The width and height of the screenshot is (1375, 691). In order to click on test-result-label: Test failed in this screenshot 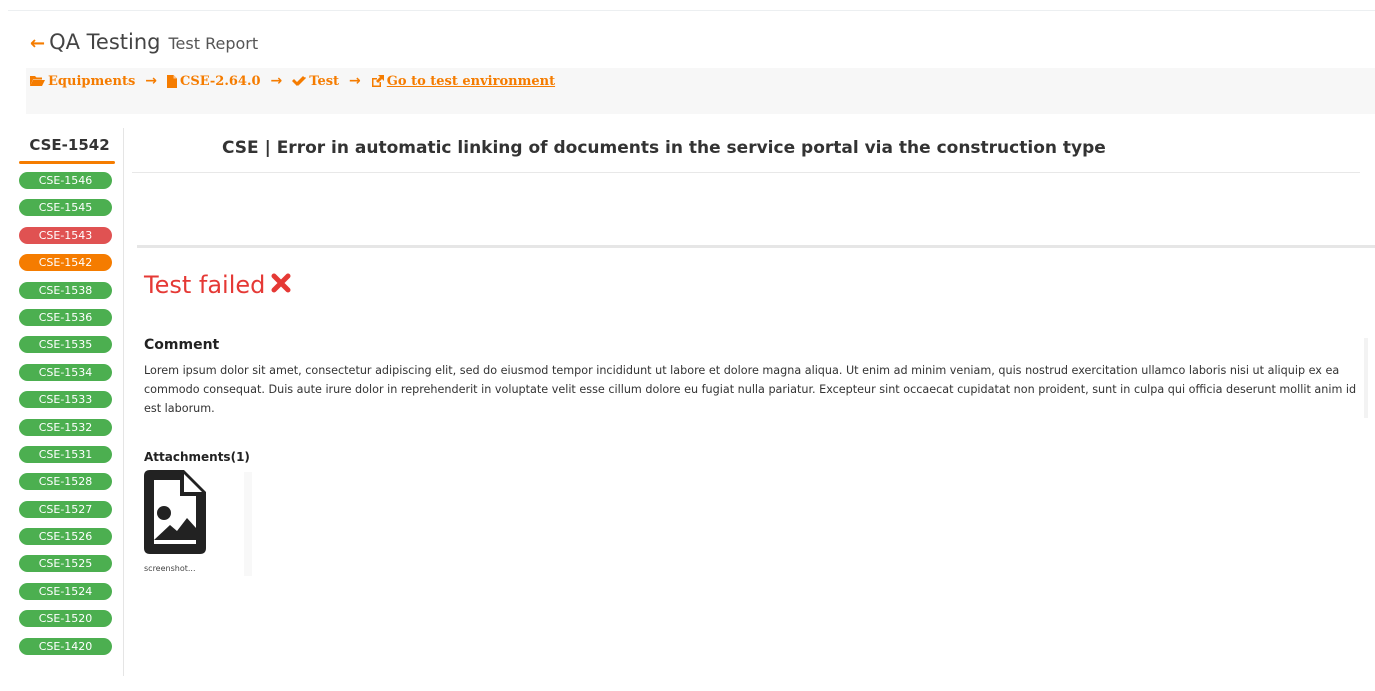, I will do `click(205, 285)`.